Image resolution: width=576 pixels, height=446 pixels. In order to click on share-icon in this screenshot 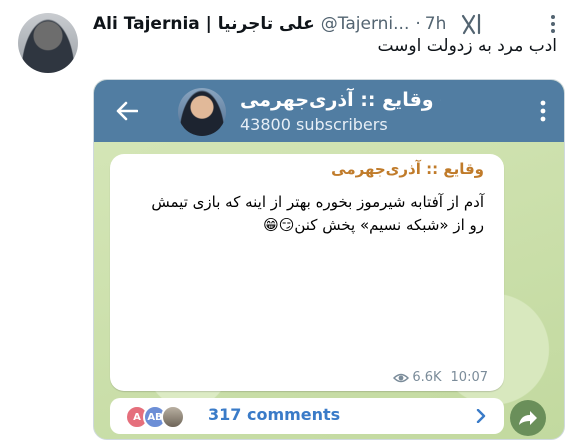, I will do `click(528, 418)`.